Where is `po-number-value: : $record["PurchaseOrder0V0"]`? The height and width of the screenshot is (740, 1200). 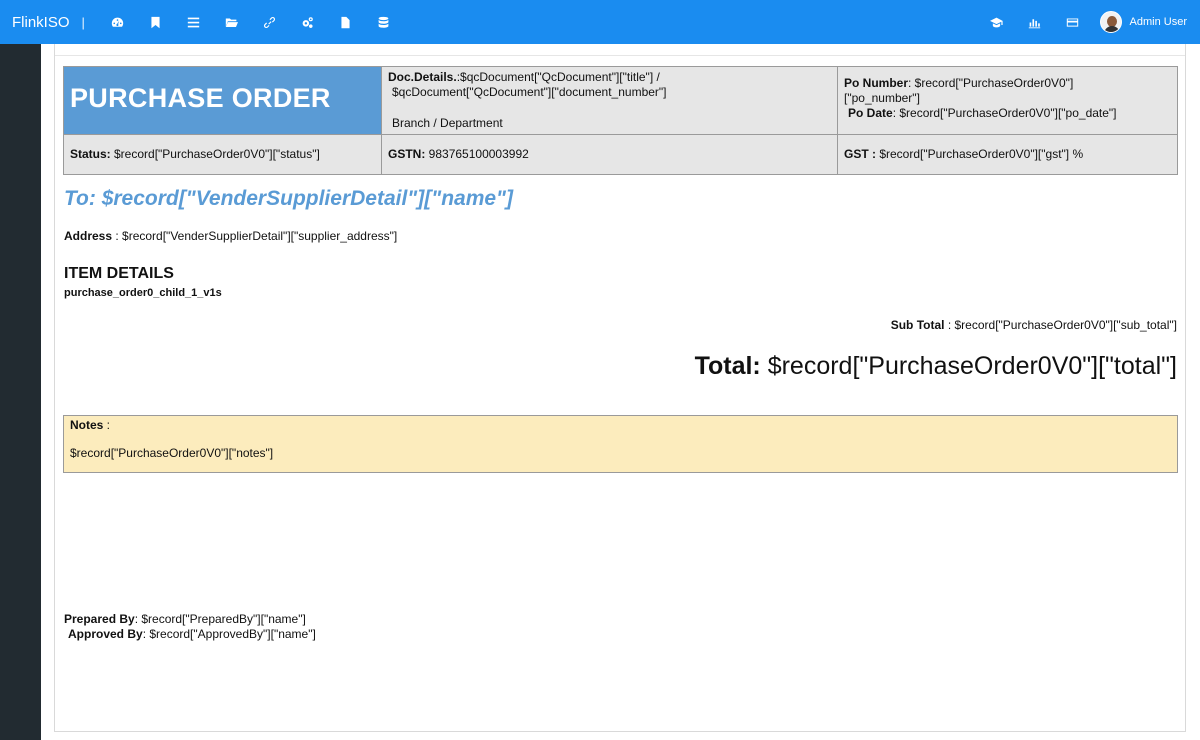 po-number-value: : $record["PurchaseOrder0V0"] is located at coordinates (991, 83).